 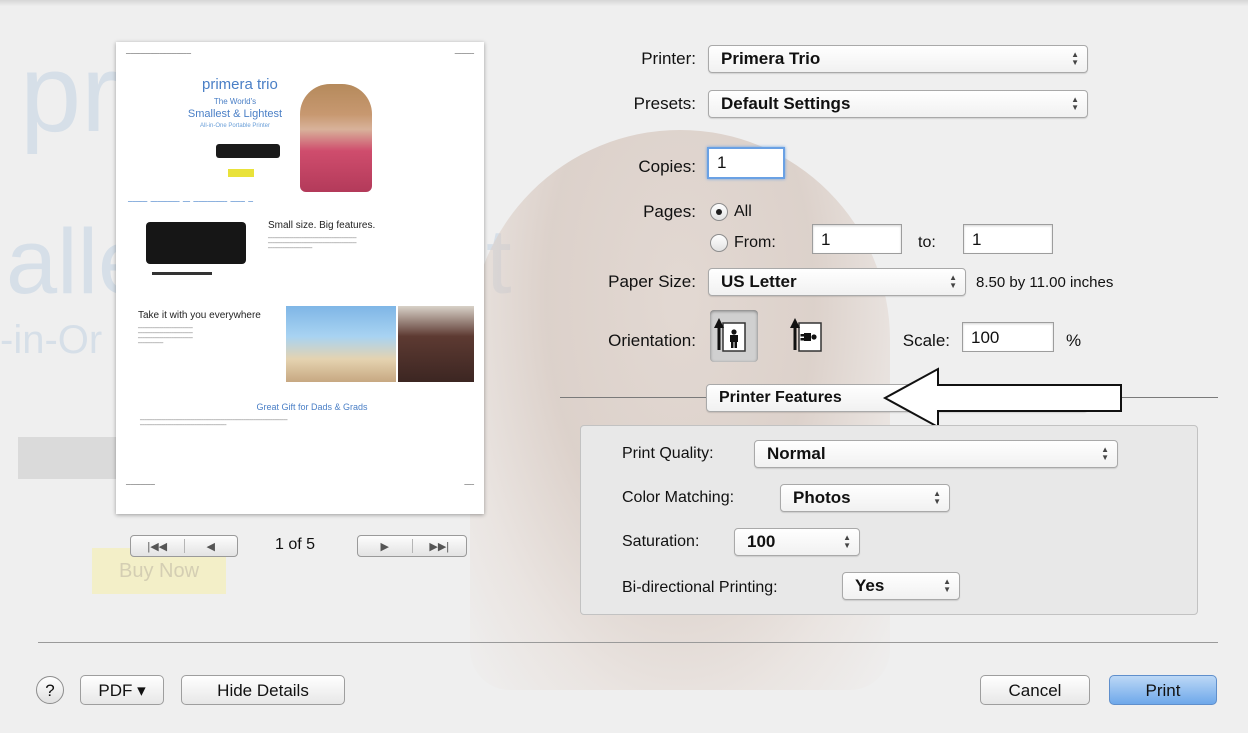 What do you see at coordinates (196, 243) in the screenshot?
I see `preview-device-image` at bounding box center [196, 243].